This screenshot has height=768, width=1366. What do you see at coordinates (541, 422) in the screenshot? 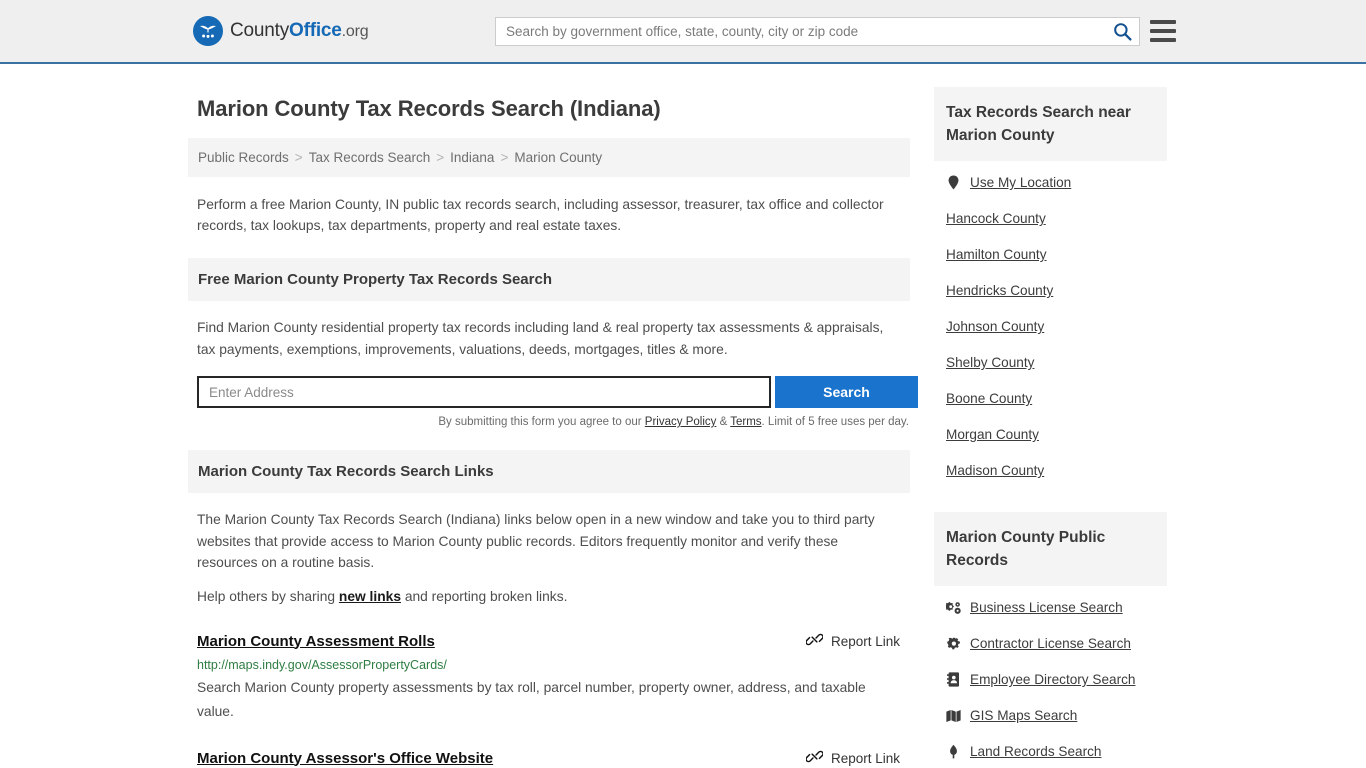
I see `form-disclaimer-prefix: By submitting this form you agree to our` at bounding box center [541, 422].